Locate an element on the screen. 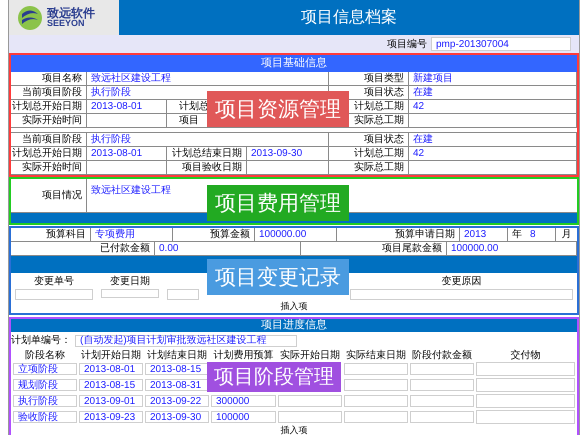 The height and width of the screenshot is (435, 585). column-header: 计划结束日期 is located at coordinates (177, 355).